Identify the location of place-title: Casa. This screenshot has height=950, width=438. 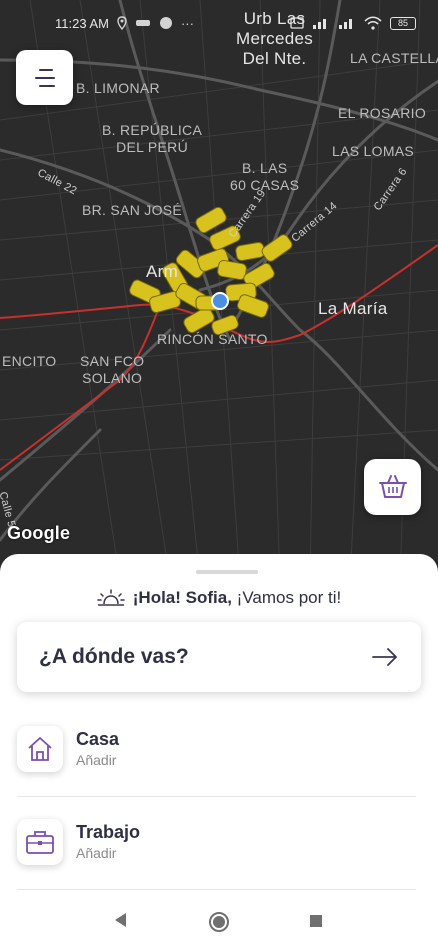
(98, 739).